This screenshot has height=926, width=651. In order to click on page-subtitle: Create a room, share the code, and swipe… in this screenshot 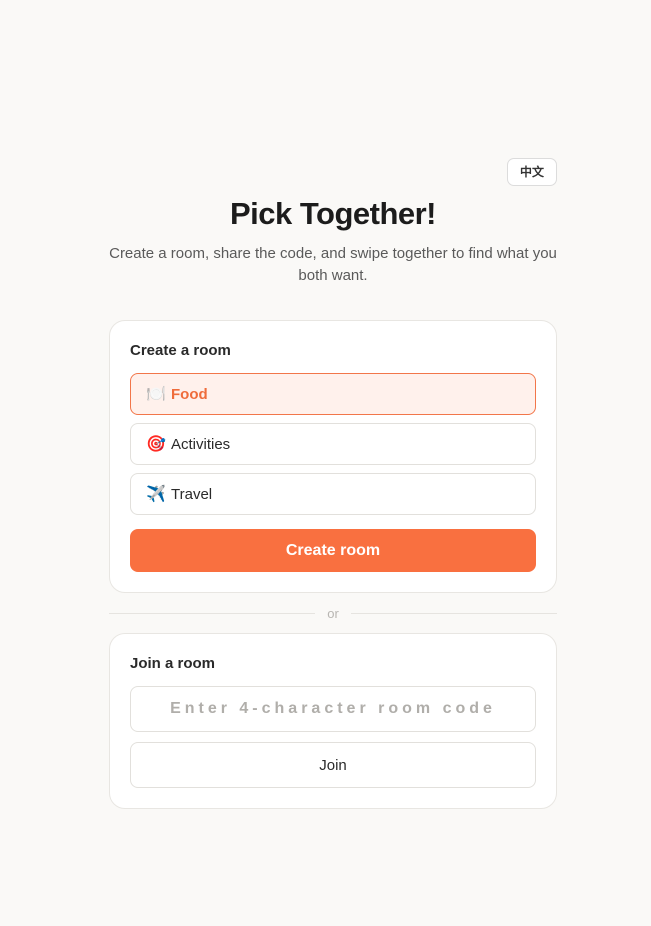, I will do `click(333, 264)`.